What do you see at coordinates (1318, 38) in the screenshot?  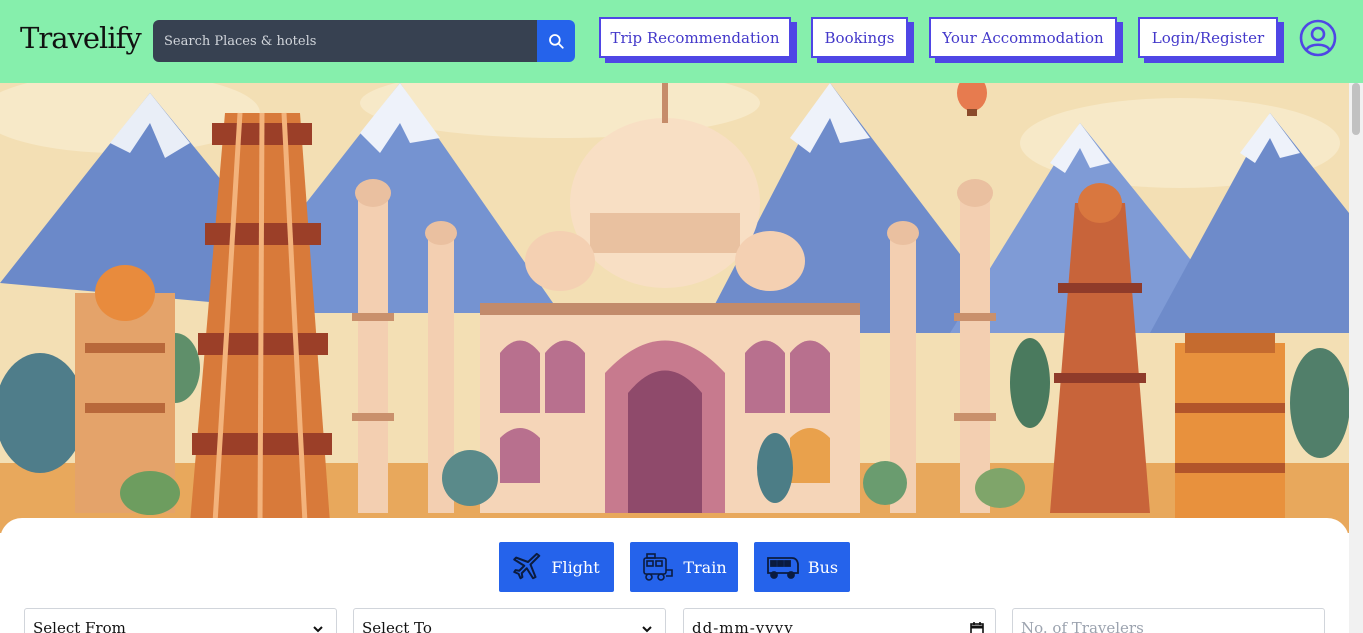 I see `user-circle-icon` at bounding box center [1318, 38].